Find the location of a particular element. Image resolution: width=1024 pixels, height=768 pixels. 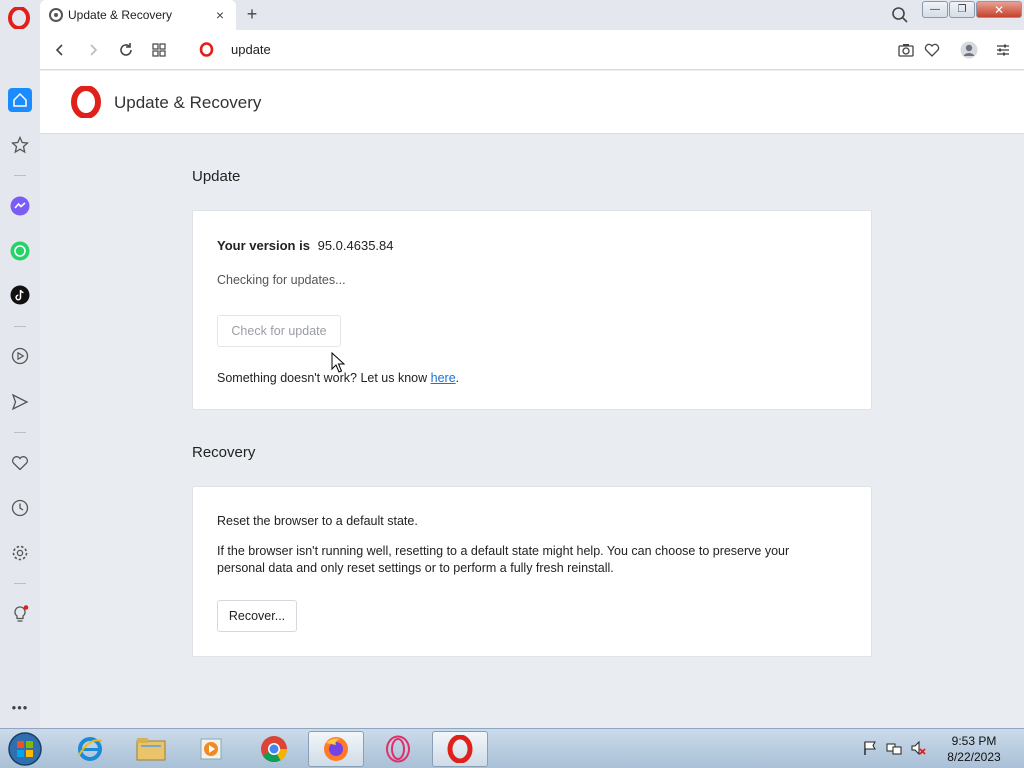

tab-close-icon: × is located at coordinates (220, 15).